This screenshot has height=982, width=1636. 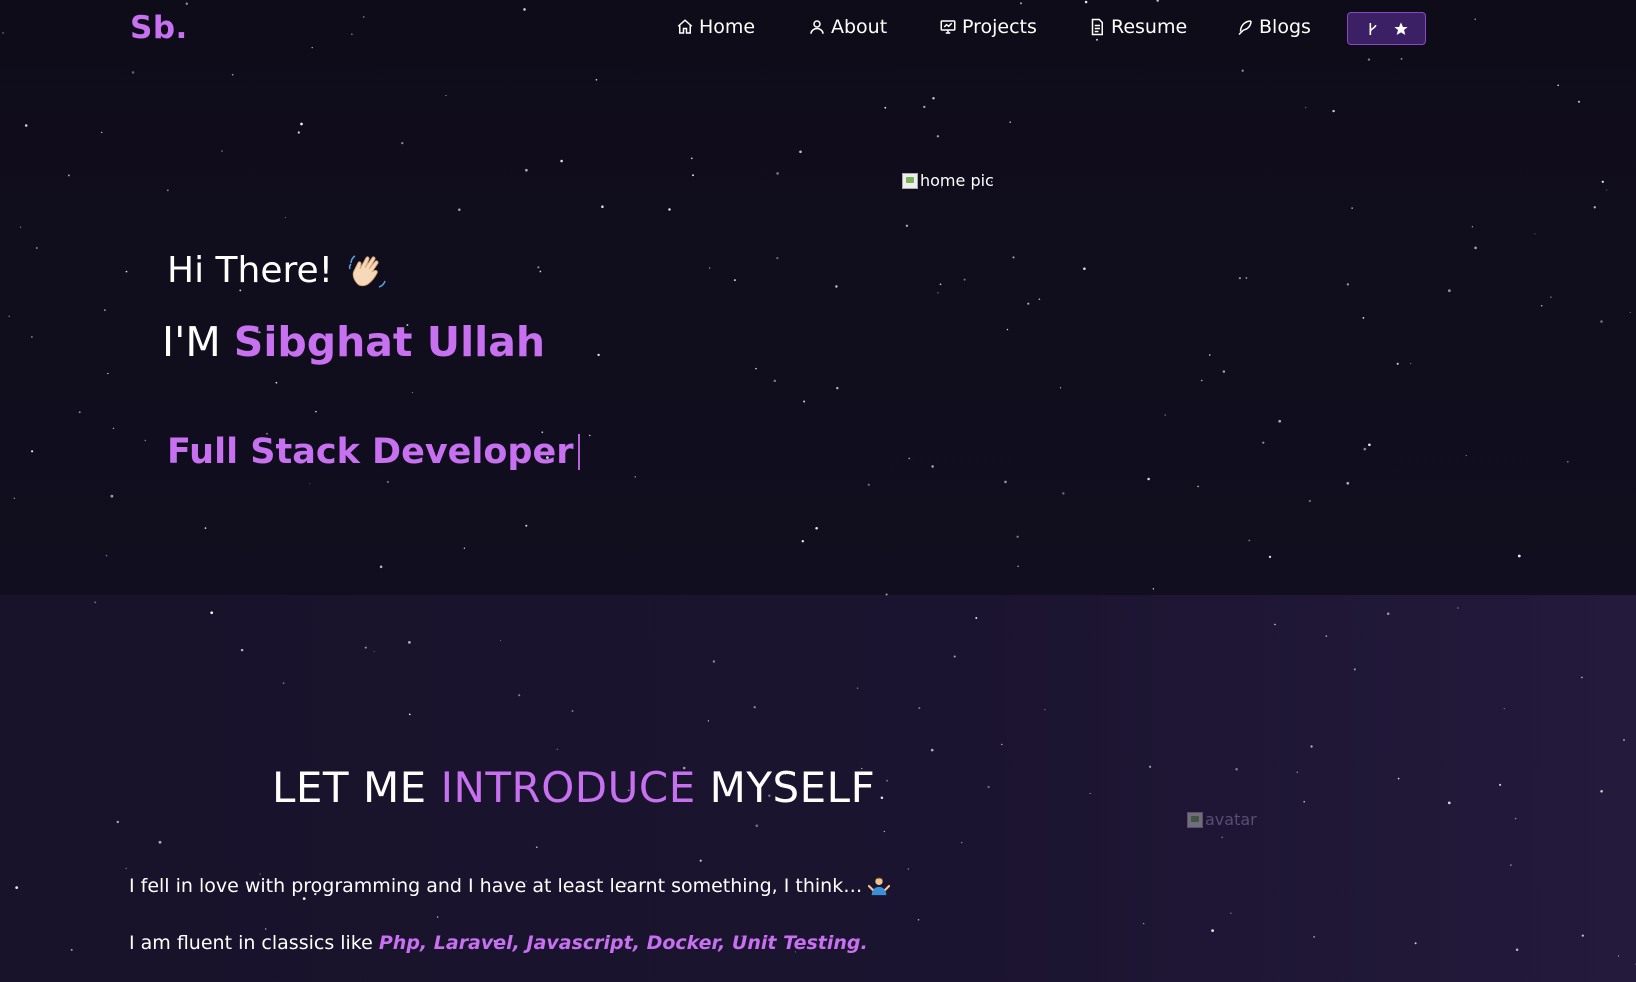 I want to click on nav-item-blogs: Blogs, so click(x=1273, y=27).